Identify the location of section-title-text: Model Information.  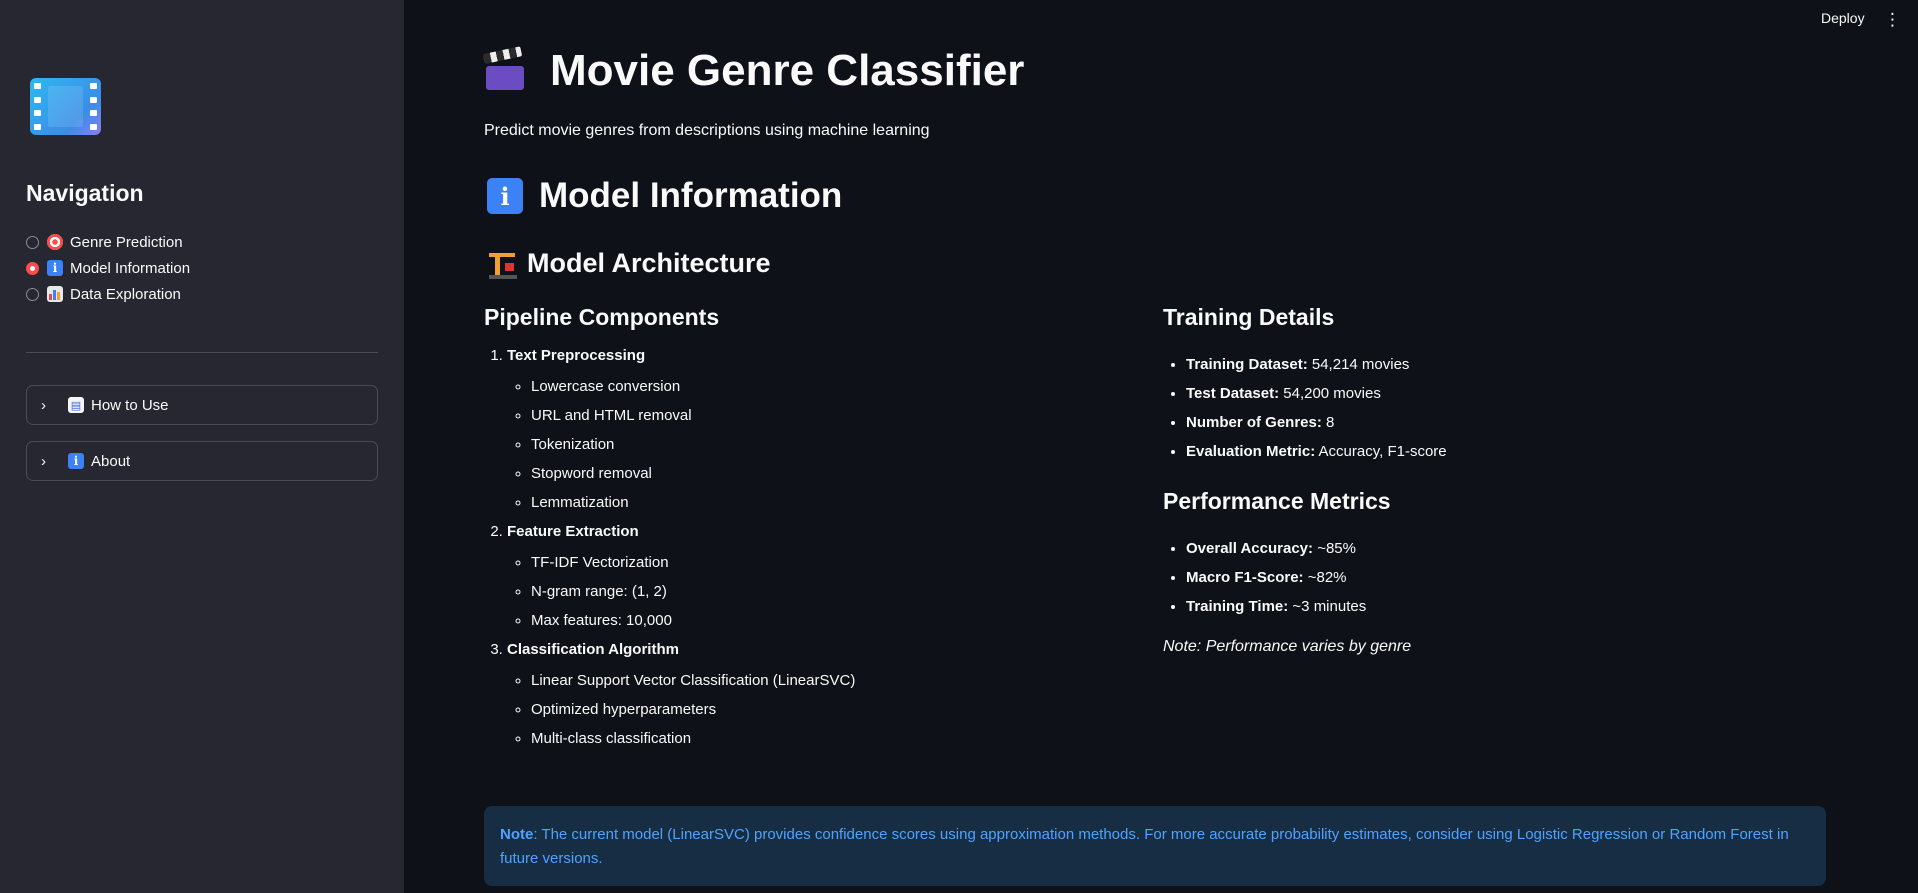
(691, 195).